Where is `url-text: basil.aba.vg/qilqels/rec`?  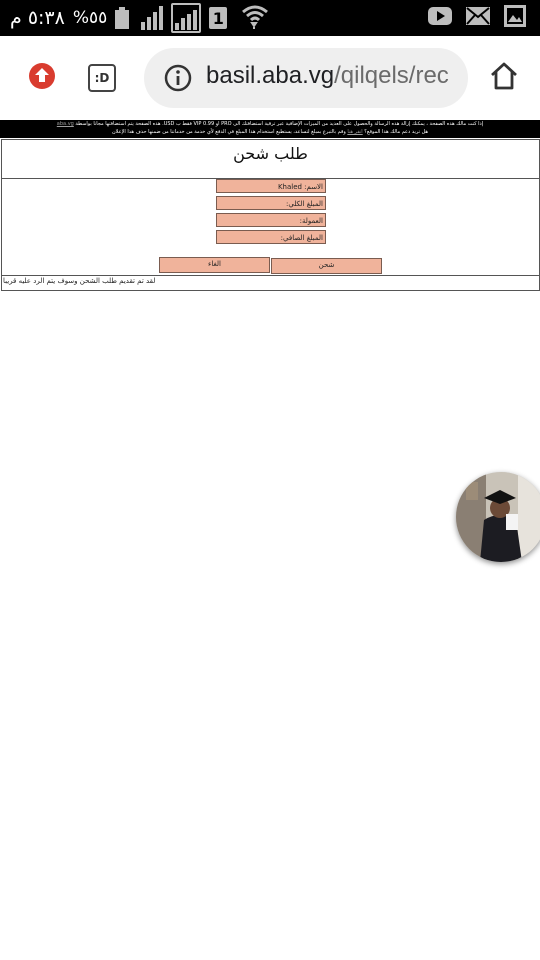 url-text: basil.aba.vg/qilqels/rec is located at coordinates (327, 76).